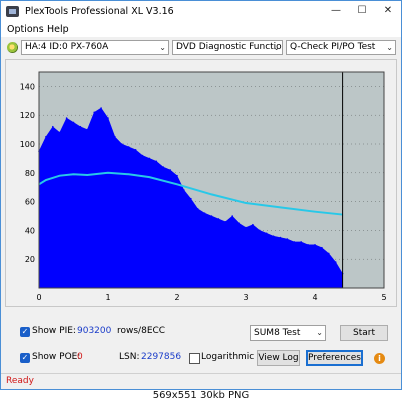 The image size is (402, 404). Describe the element at coordinates (30, 259) in the screenshot. I see `y-tick-label: 20` at that location.